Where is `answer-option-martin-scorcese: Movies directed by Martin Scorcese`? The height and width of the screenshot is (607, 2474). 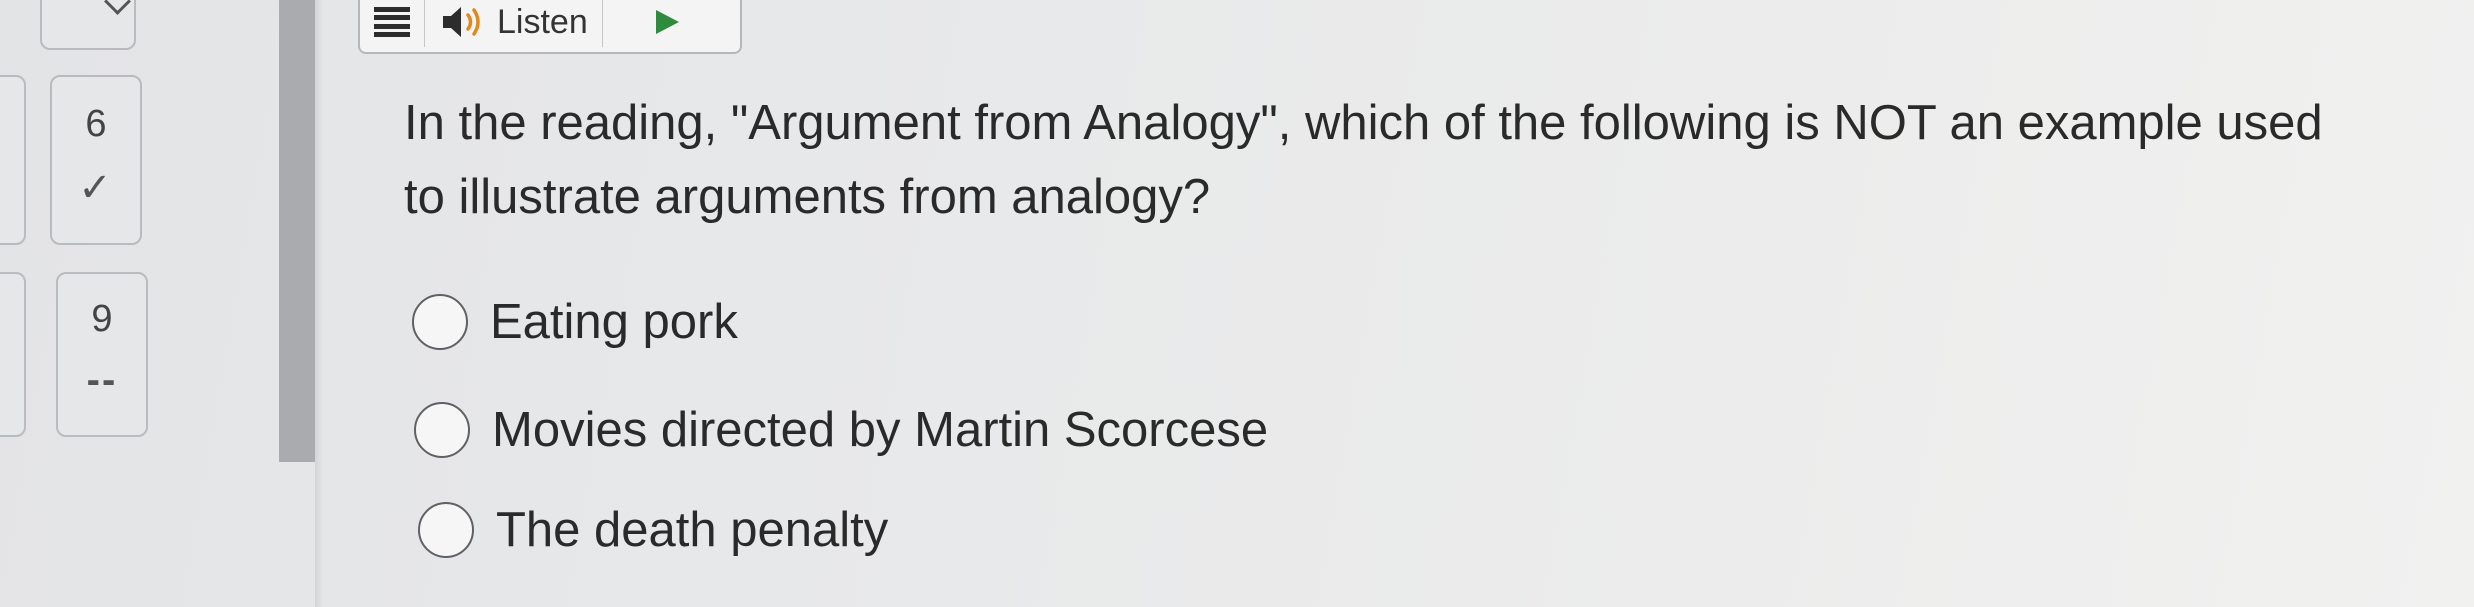 answer-option-martin-scorcese: Movies directed by Martin Scorcese is located at coordinates (841, 430).